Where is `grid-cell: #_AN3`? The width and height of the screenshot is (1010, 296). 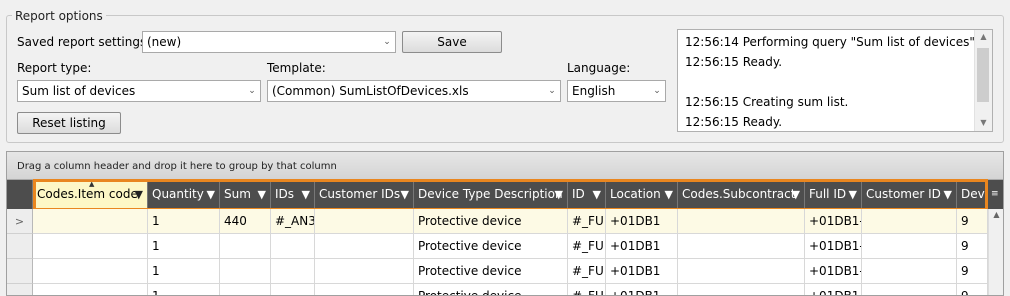 grid-cell: #_AN3 is located at coordinates (293, 221).